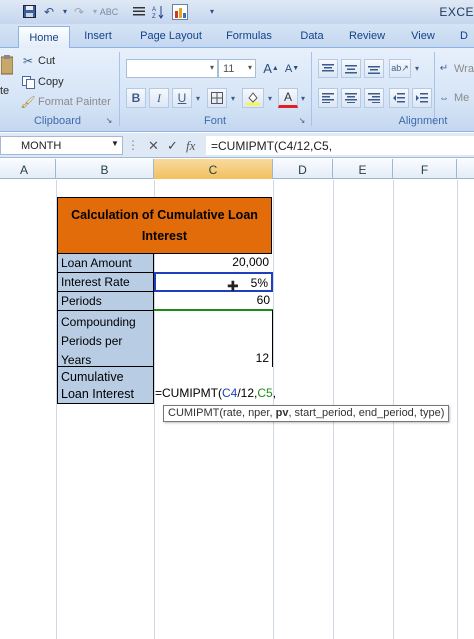 Image resolution: width=474 pixels, height=639 pixels. Describe the element at coordinates (400, 68) in the screenshot. I see `orientation-icon: ab↗` at that location.